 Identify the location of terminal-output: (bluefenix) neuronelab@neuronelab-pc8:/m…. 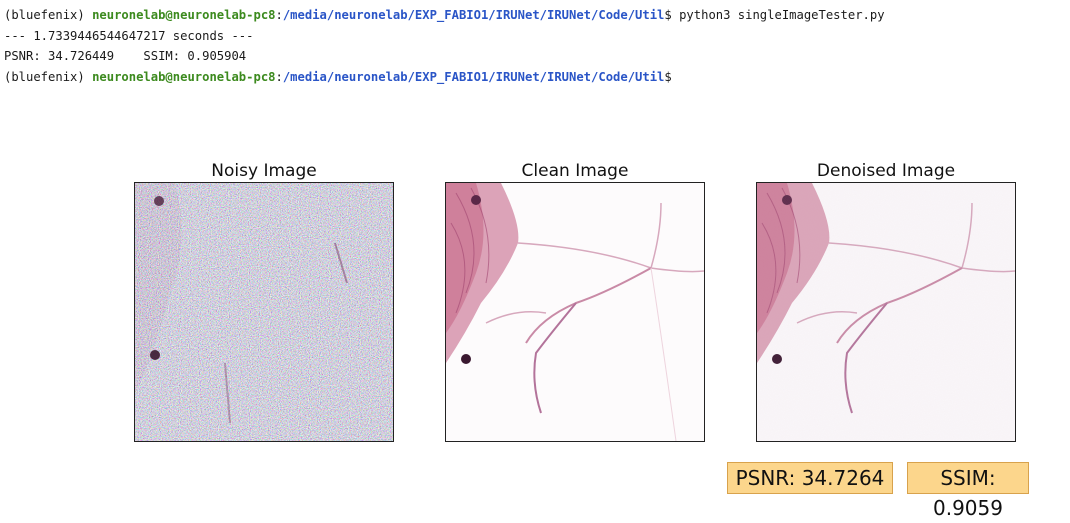
(444, 46).